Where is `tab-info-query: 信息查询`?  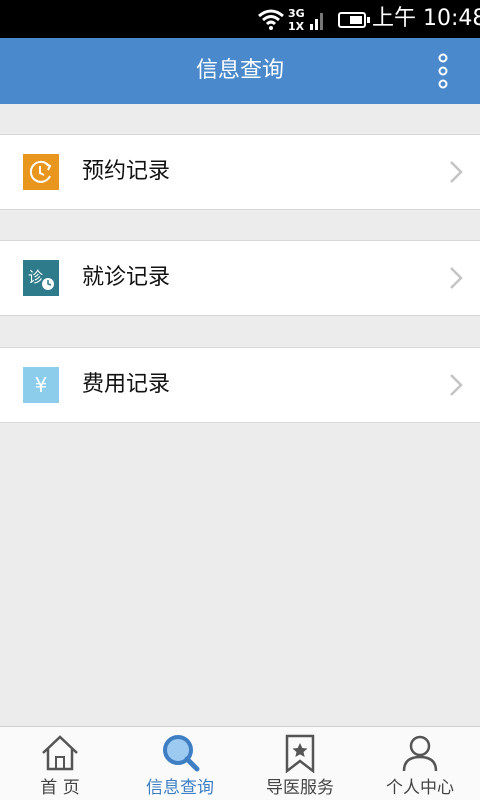
tab-info-query: 信息查询 is located at coordinates (180, 763).